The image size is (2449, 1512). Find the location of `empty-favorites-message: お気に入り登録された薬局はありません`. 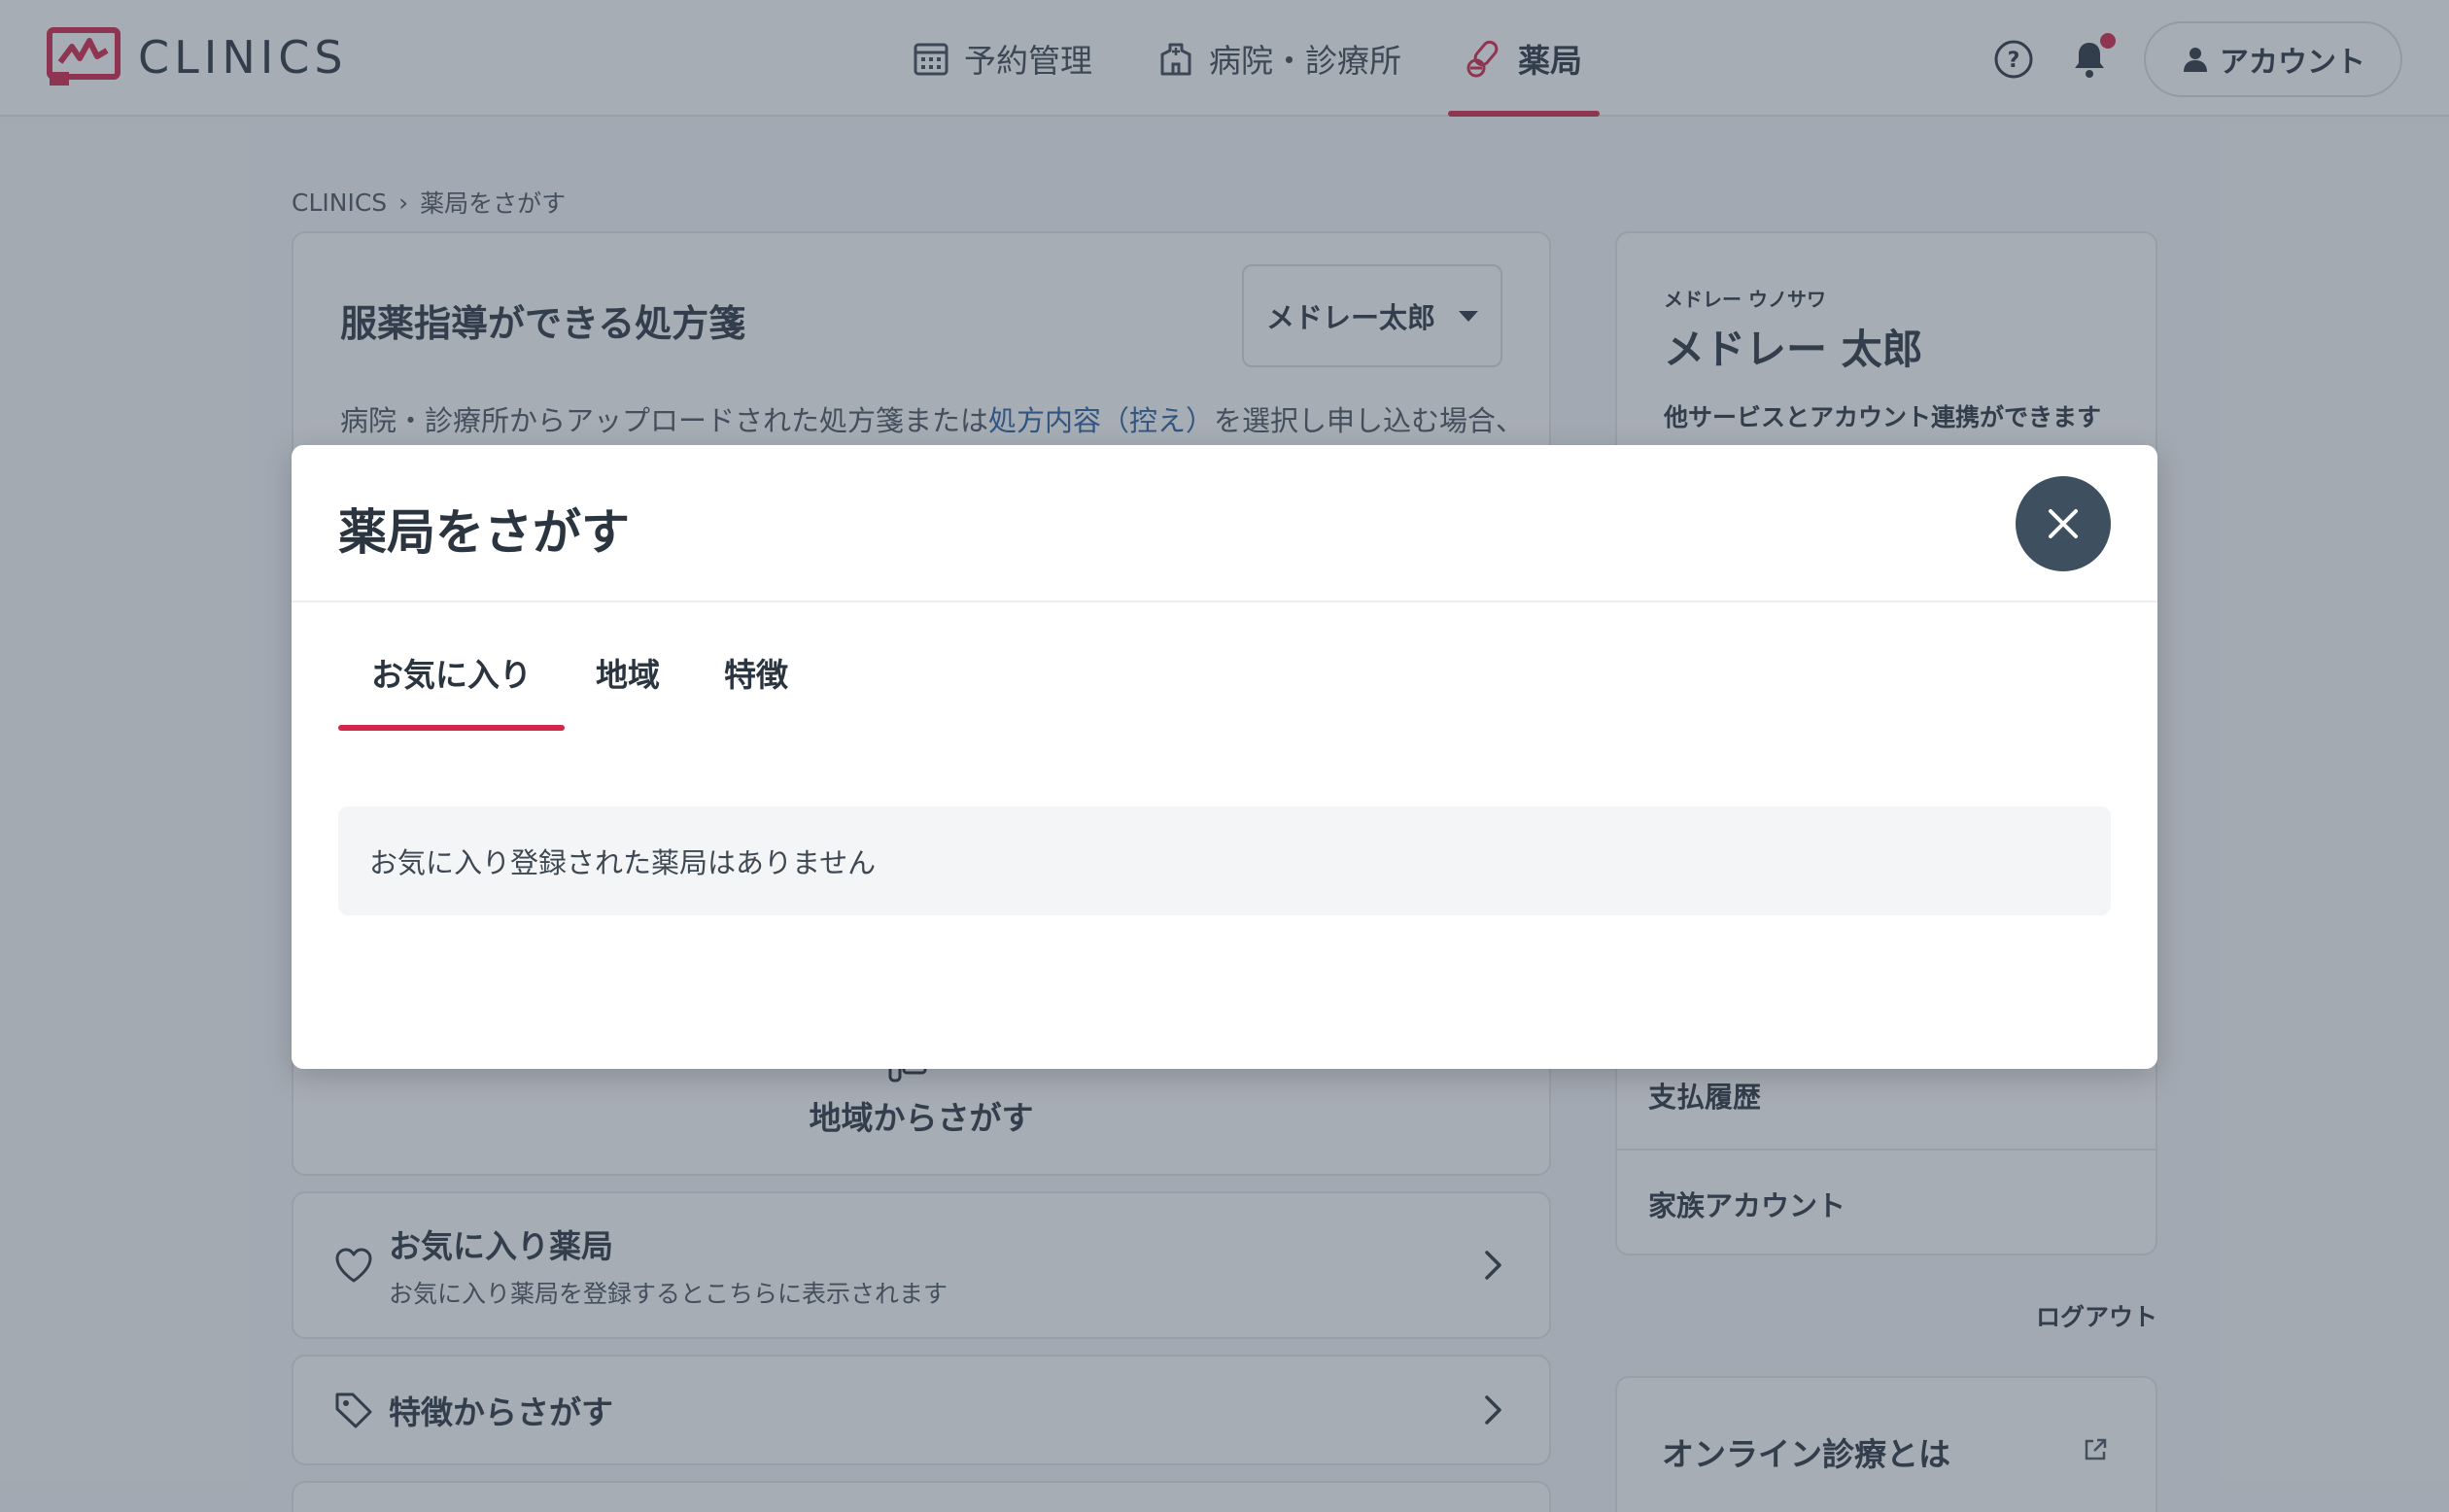

empty-favorites-message: お気に入り登録された薬局はありません is located at coordinates (1224, 861).